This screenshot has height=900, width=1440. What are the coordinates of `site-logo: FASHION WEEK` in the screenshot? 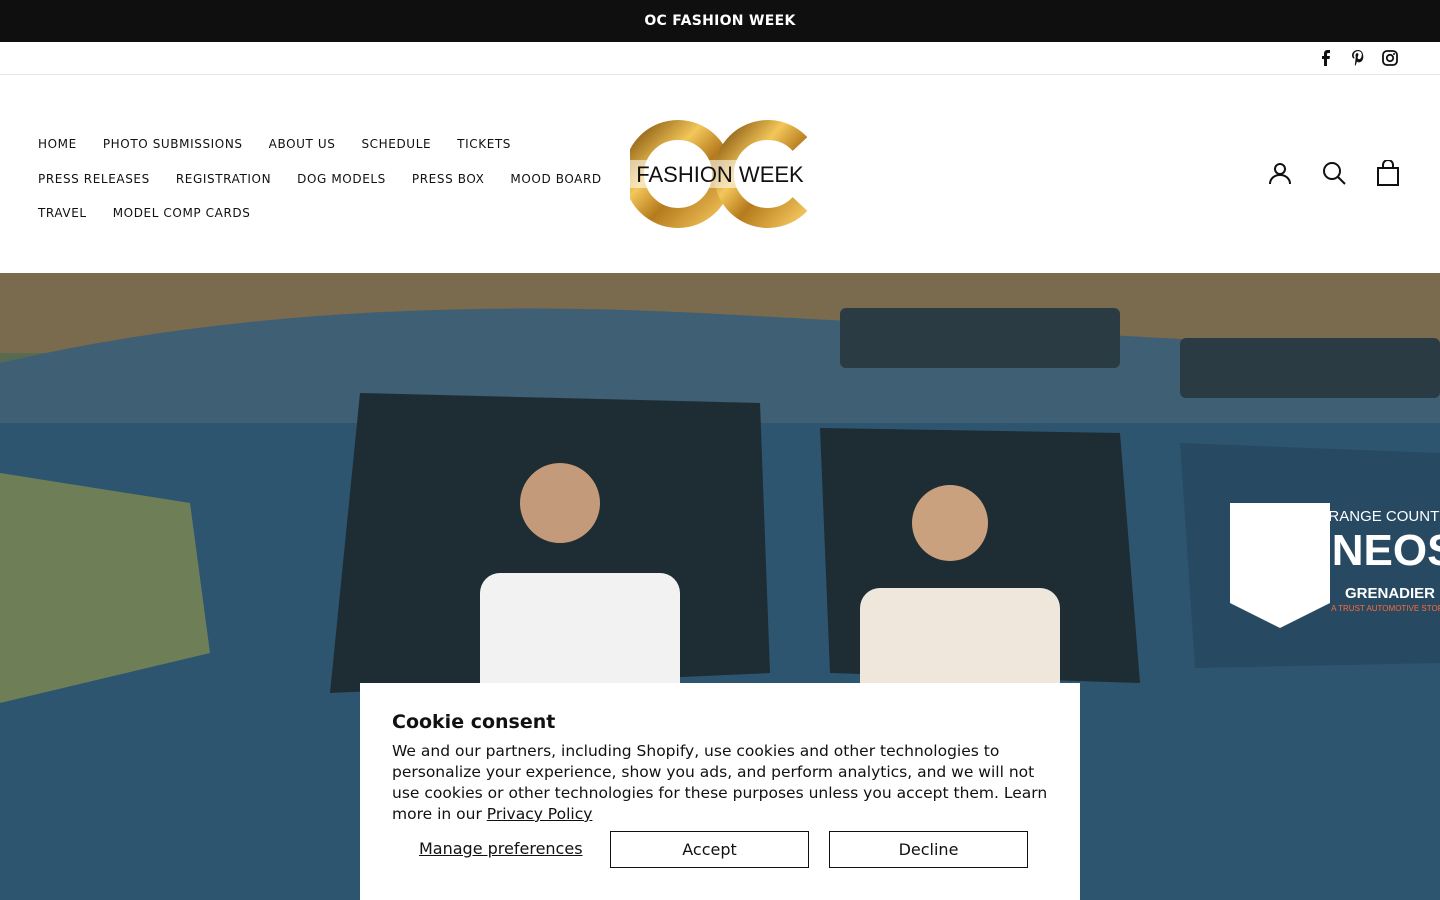 It's located at (717, 174).